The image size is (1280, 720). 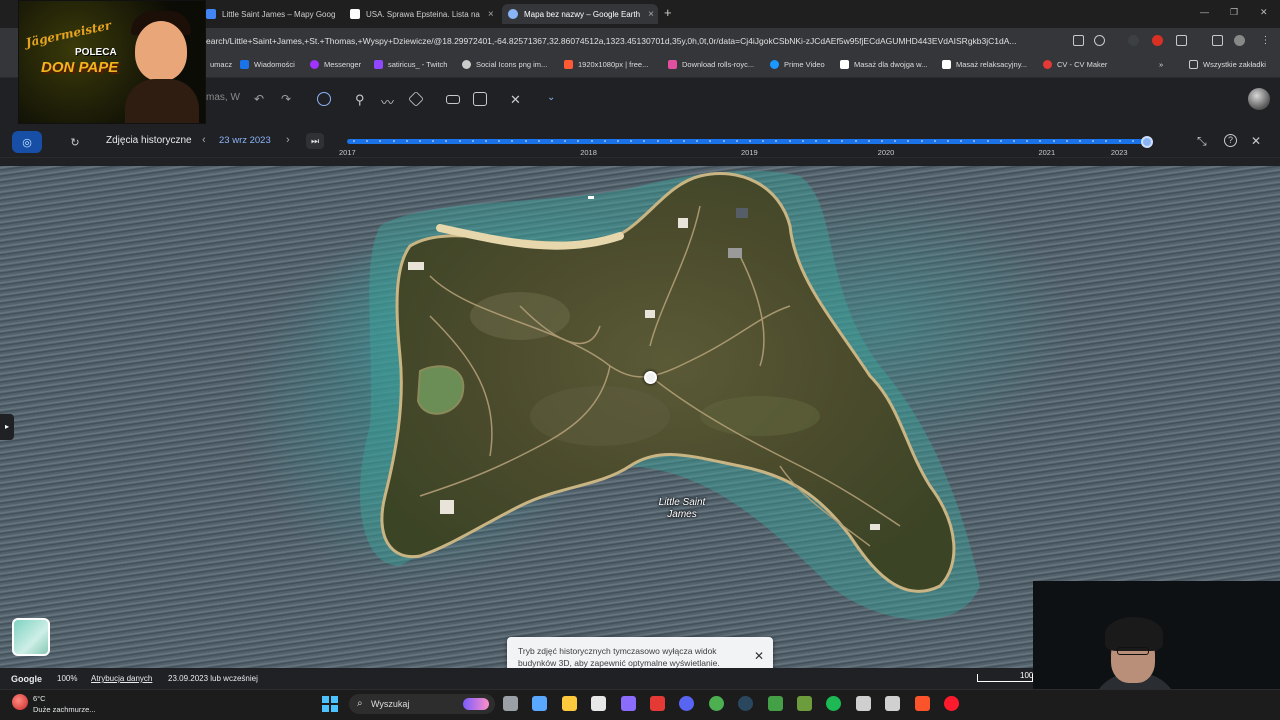 What do you see at coordinates (410, 64) in the screenshot?
I see `bookmark-item: satiricus_ - Twitch` at bounding box center [410, 64].